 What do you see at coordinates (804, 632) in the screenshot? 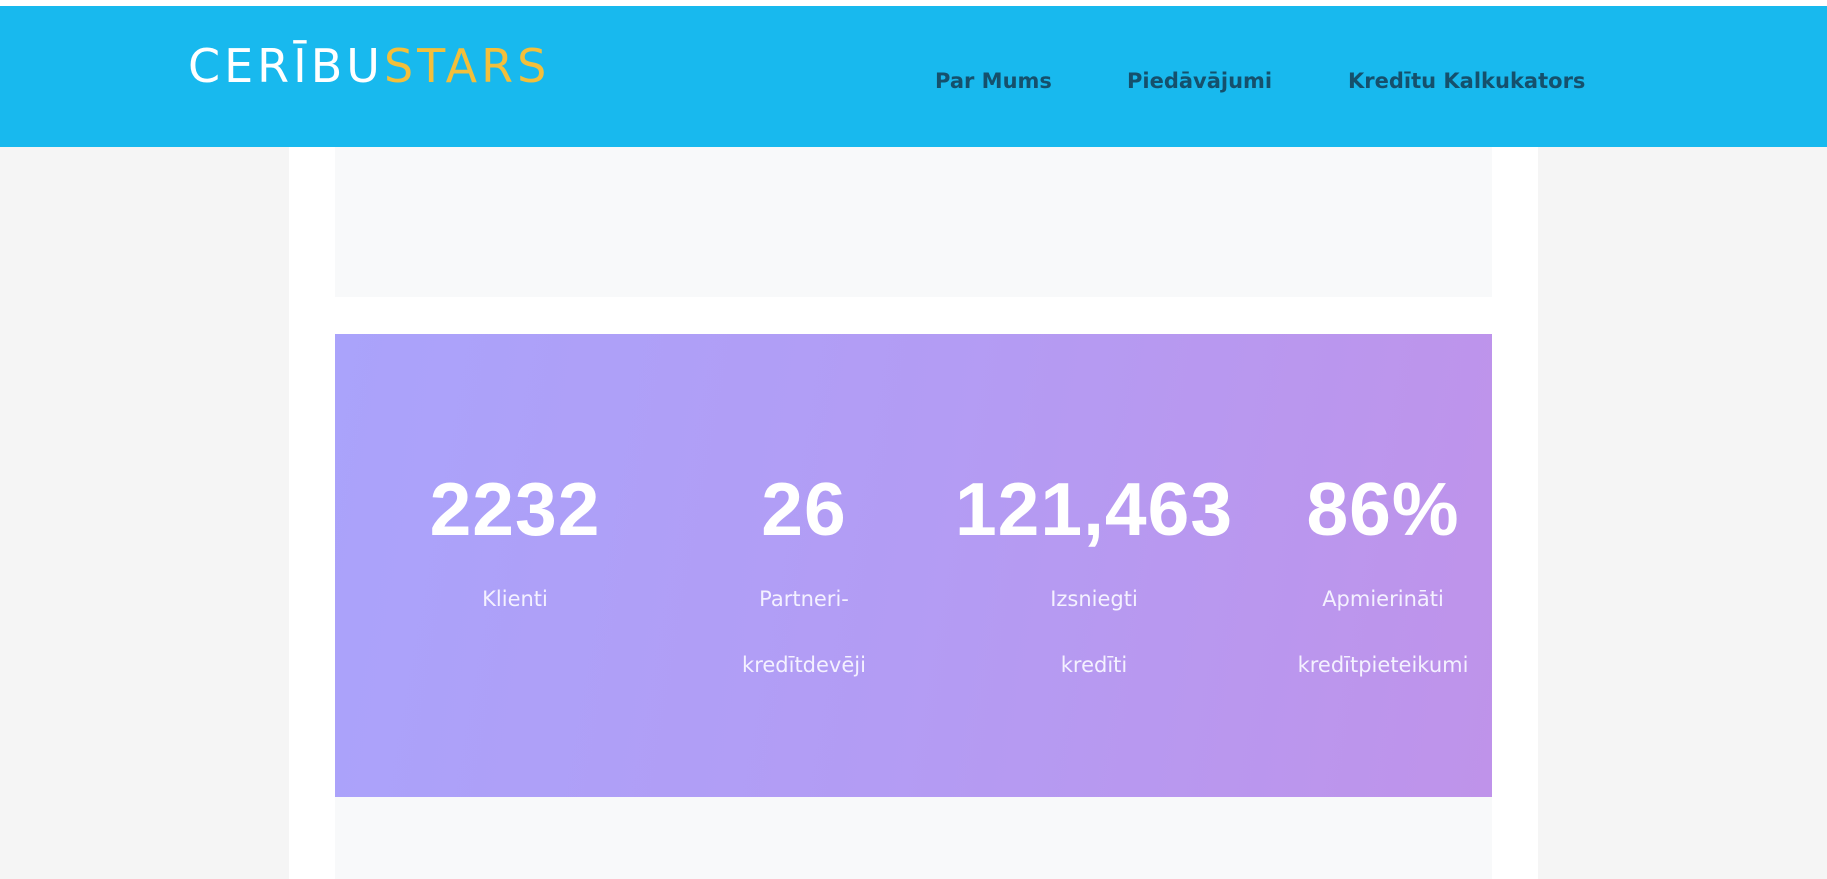
I see `stat-label: Partneri- kredītdevēji` at bounding box center [804, 632].